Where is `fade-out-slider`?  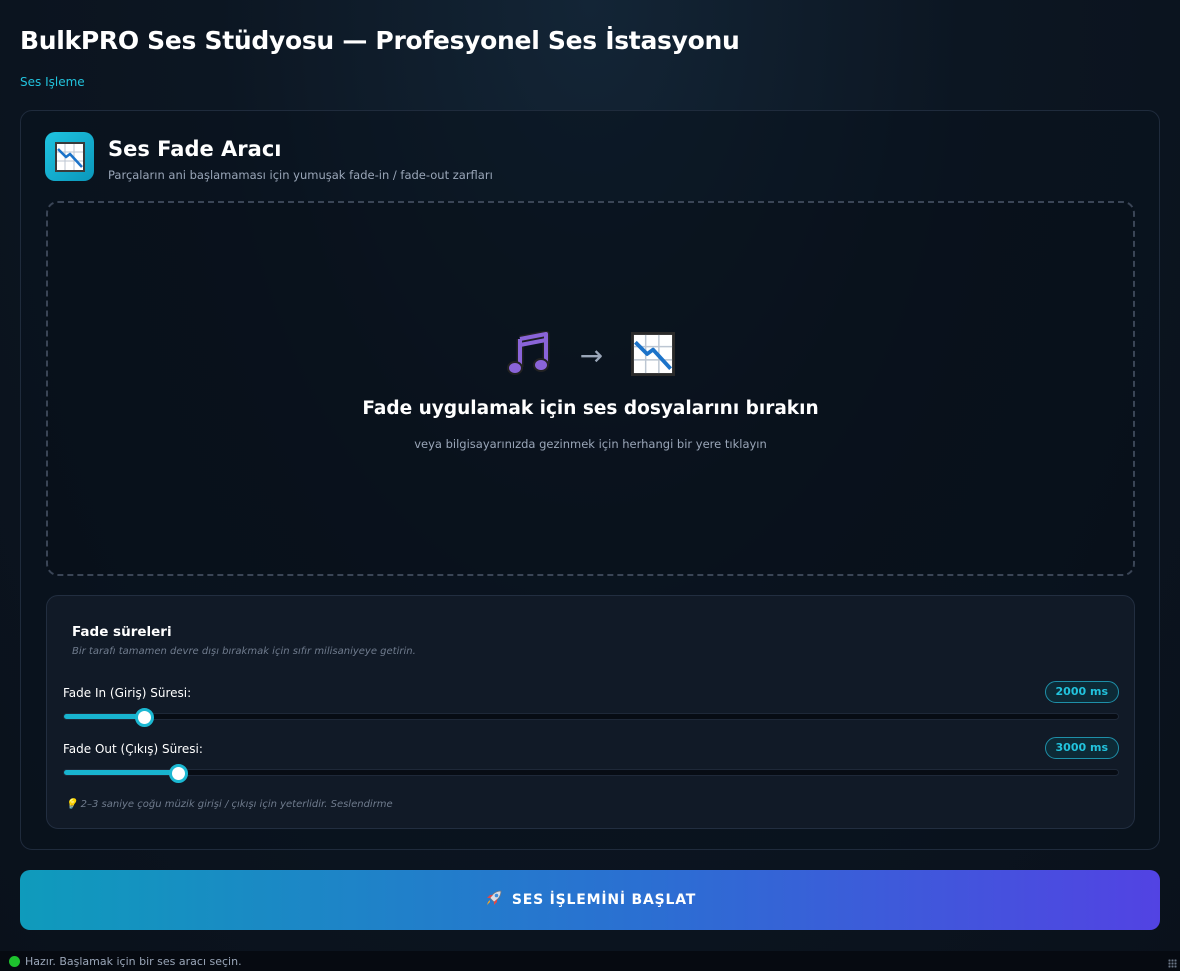
fade-out-slider is located at coordinates (591, 773).